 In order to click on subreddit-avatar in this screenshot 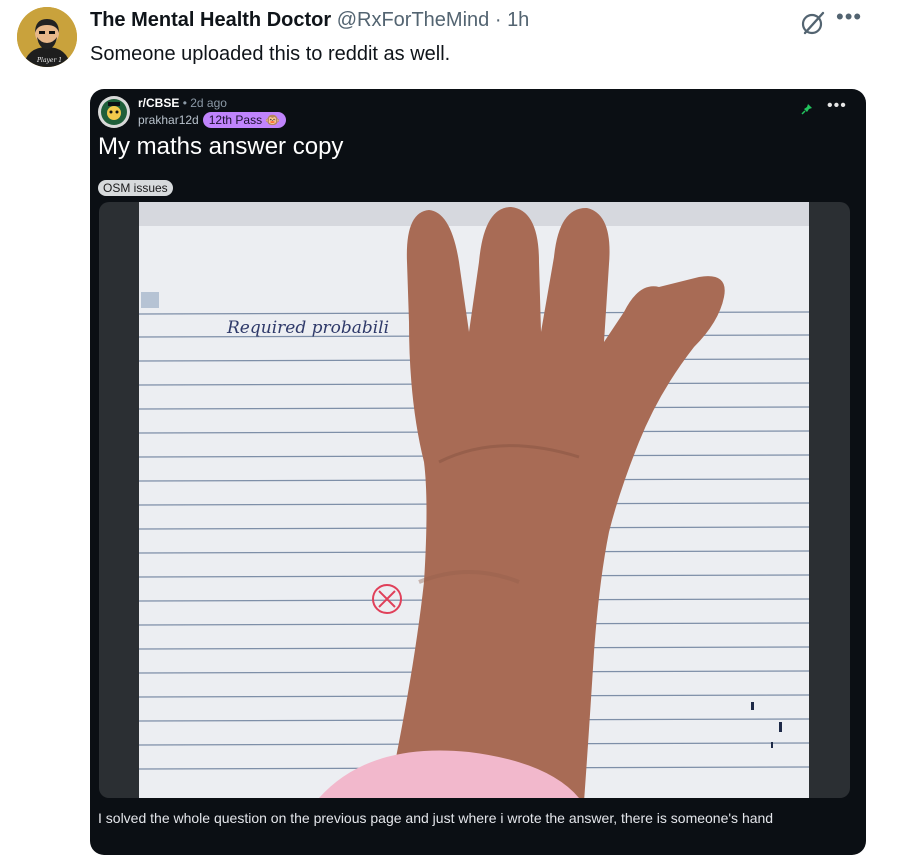, I will do `click(114, 112)`.